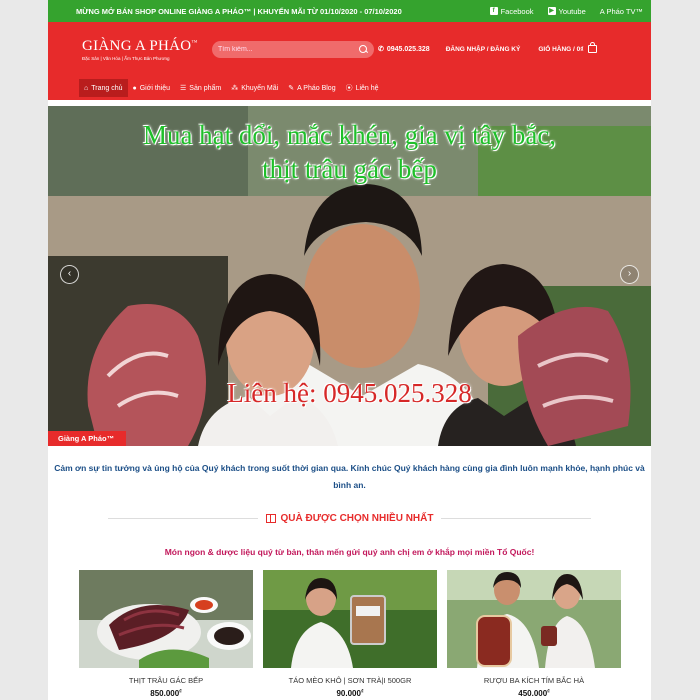 The width and height of the screenshot is (700, 700). Describe the element at coordinates (288, 49) in the screenshot. I see `search-input` at that location.